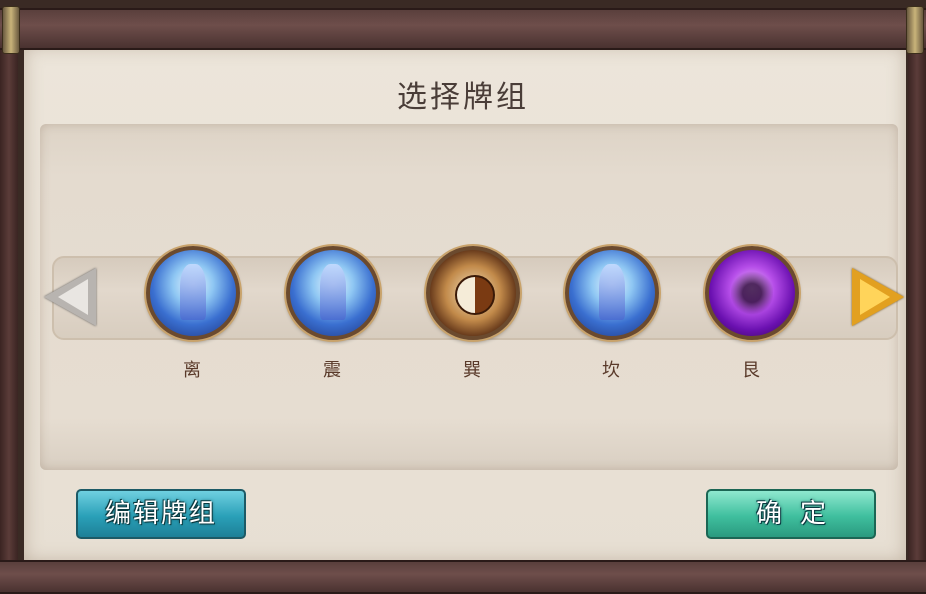 The height and width of the screenshot is (594, 926). Describe the element at coordinates (878, 297) in the screenshot. I see `next-arrow-icon` at that location.